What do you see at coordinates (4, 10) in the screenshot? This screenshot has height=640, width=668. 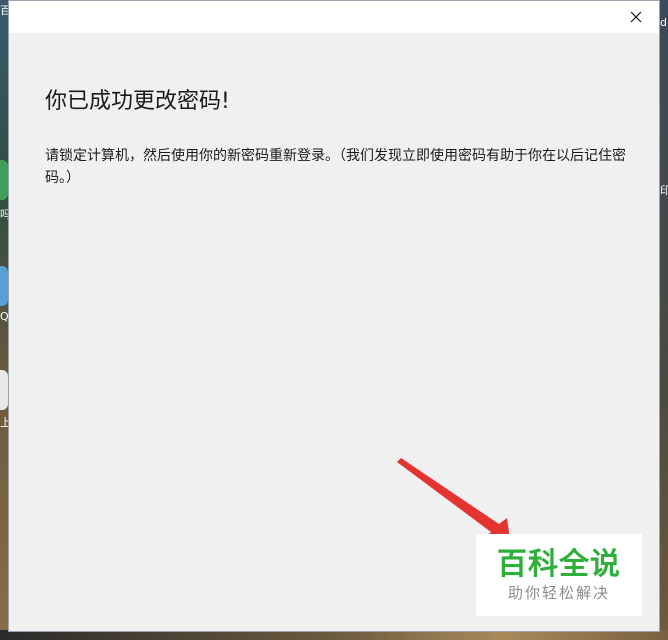 I see `desktop-icon-label: 百` at bounding box center [4, 10].